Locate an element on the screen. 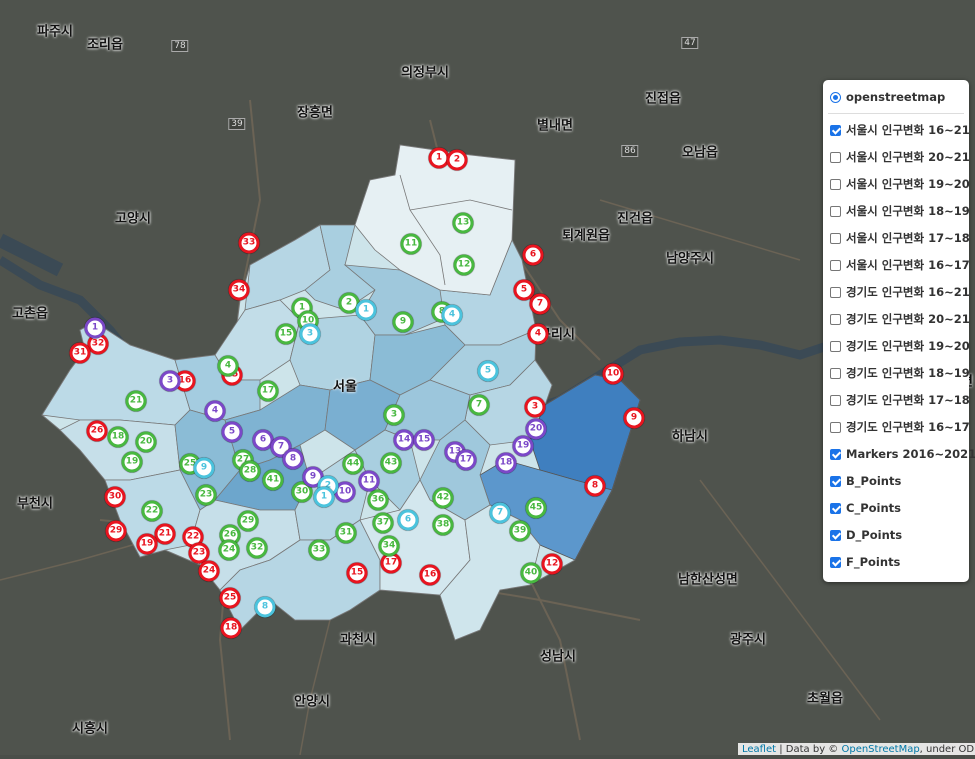 The width and height of the screenshot is (975, 759). green-marker: 22 is located at coordinates (152, 511).